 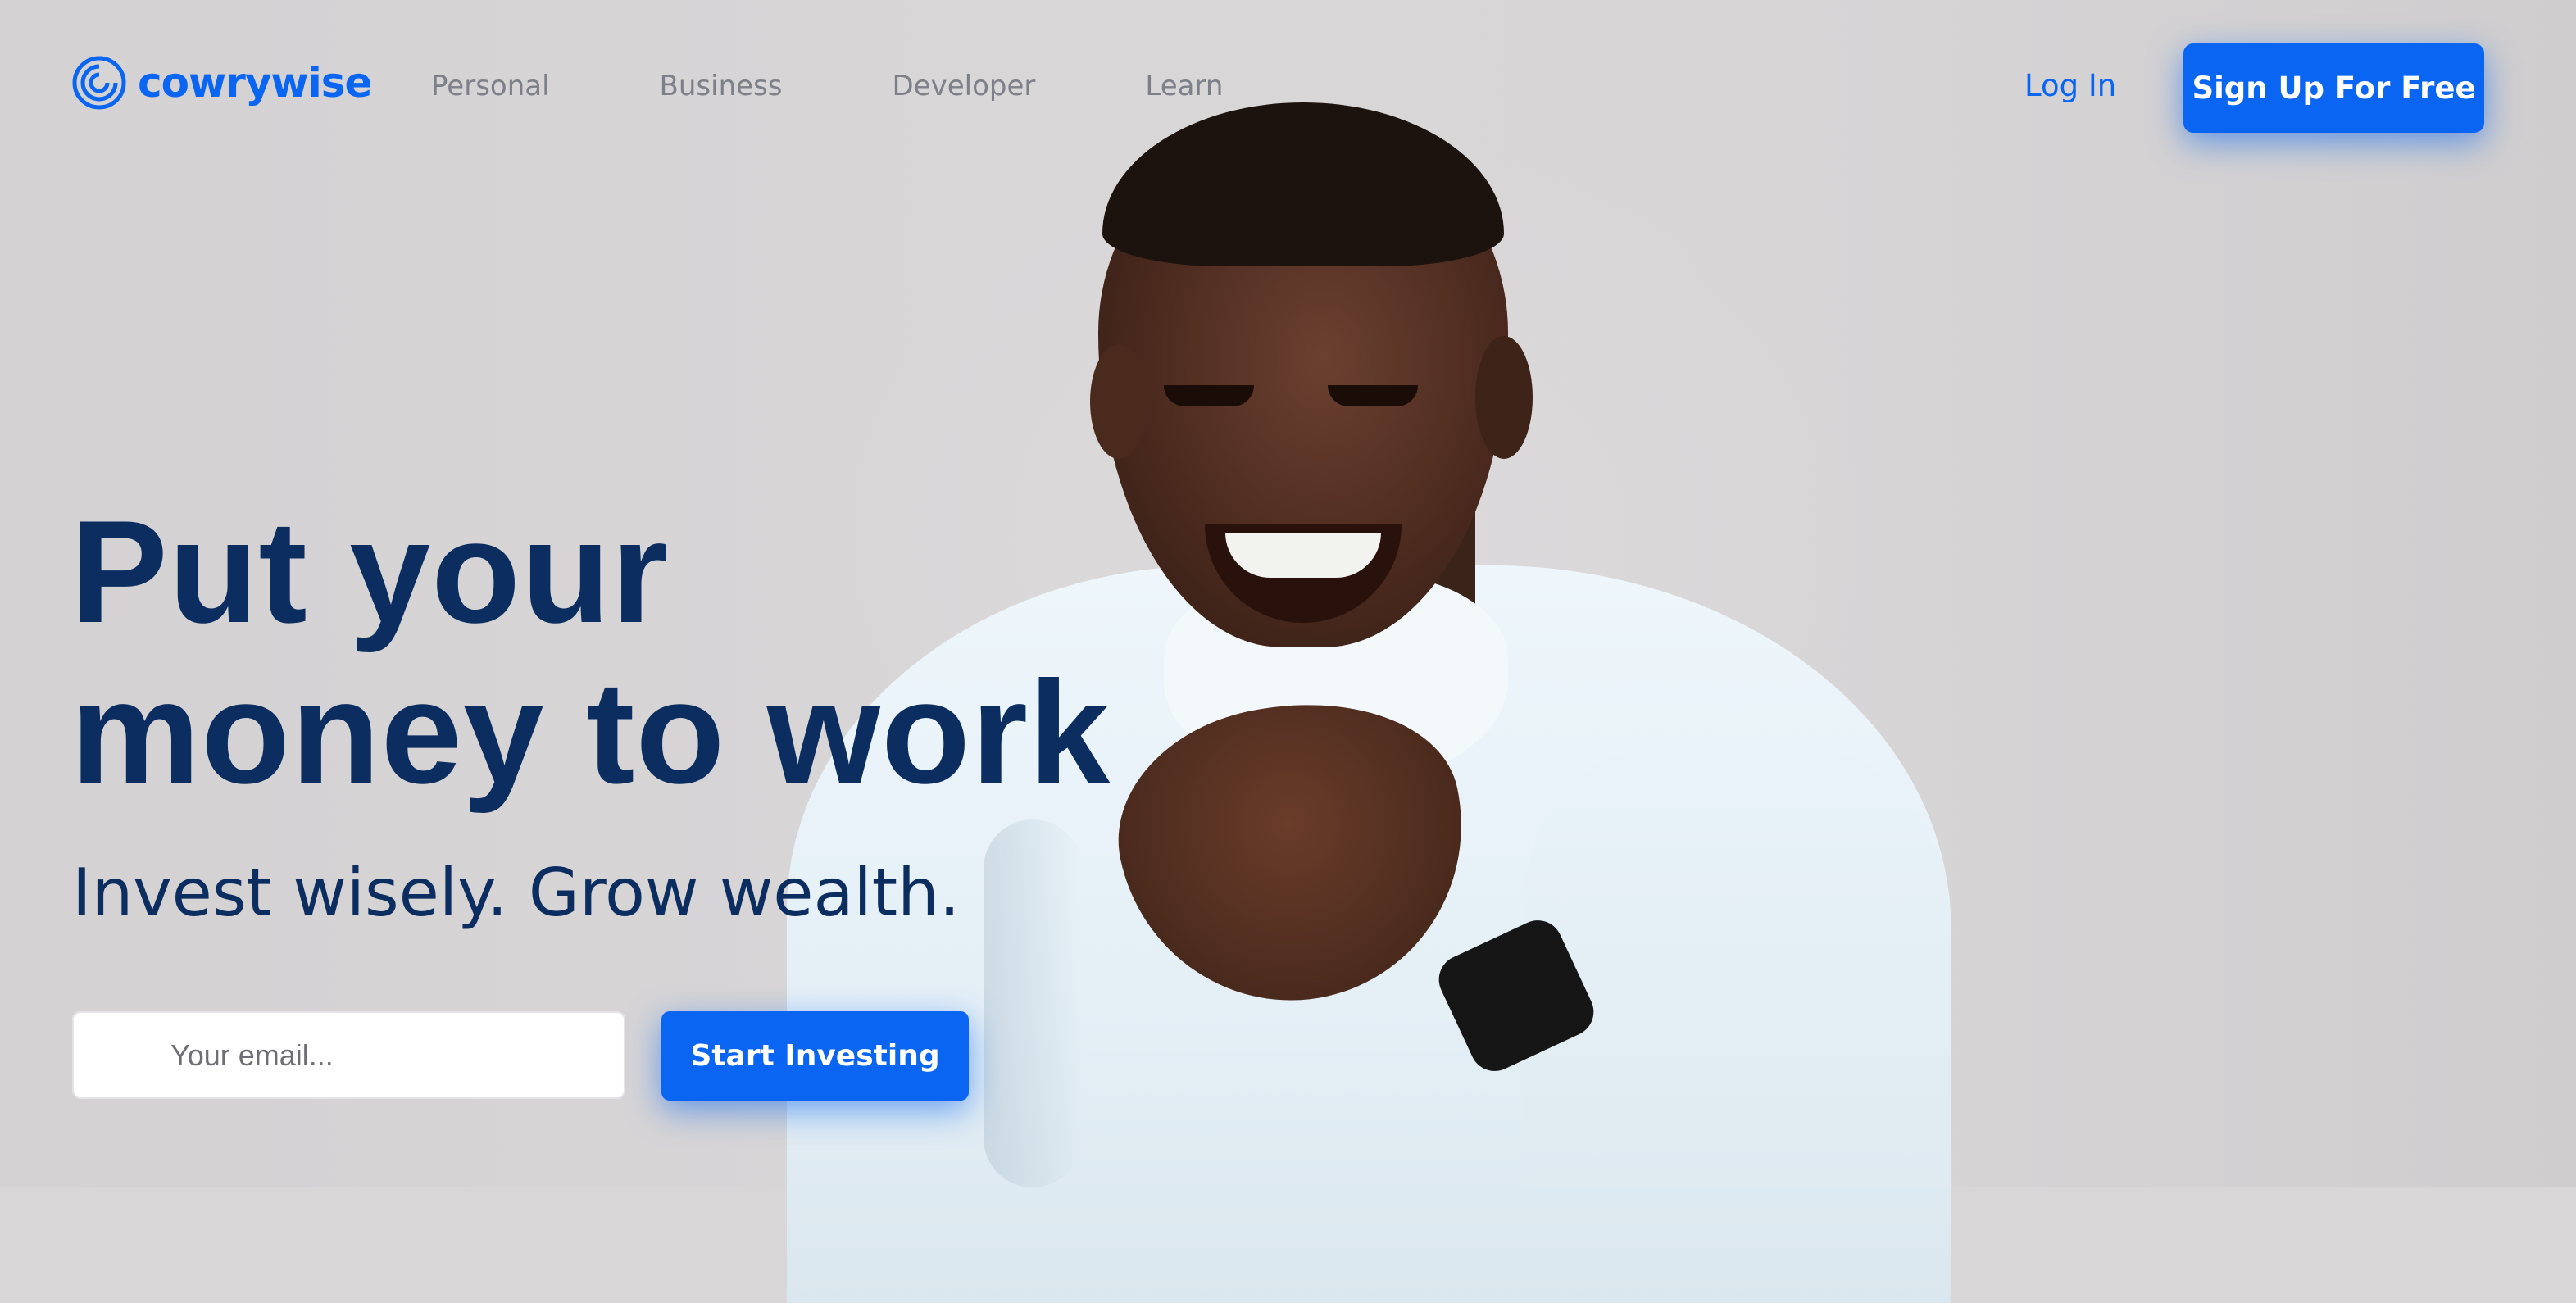 What do you see at coordinates (255, 83) in the screenshot?
I see `brand-name: cowrywise` at bounding box center [255, 83].